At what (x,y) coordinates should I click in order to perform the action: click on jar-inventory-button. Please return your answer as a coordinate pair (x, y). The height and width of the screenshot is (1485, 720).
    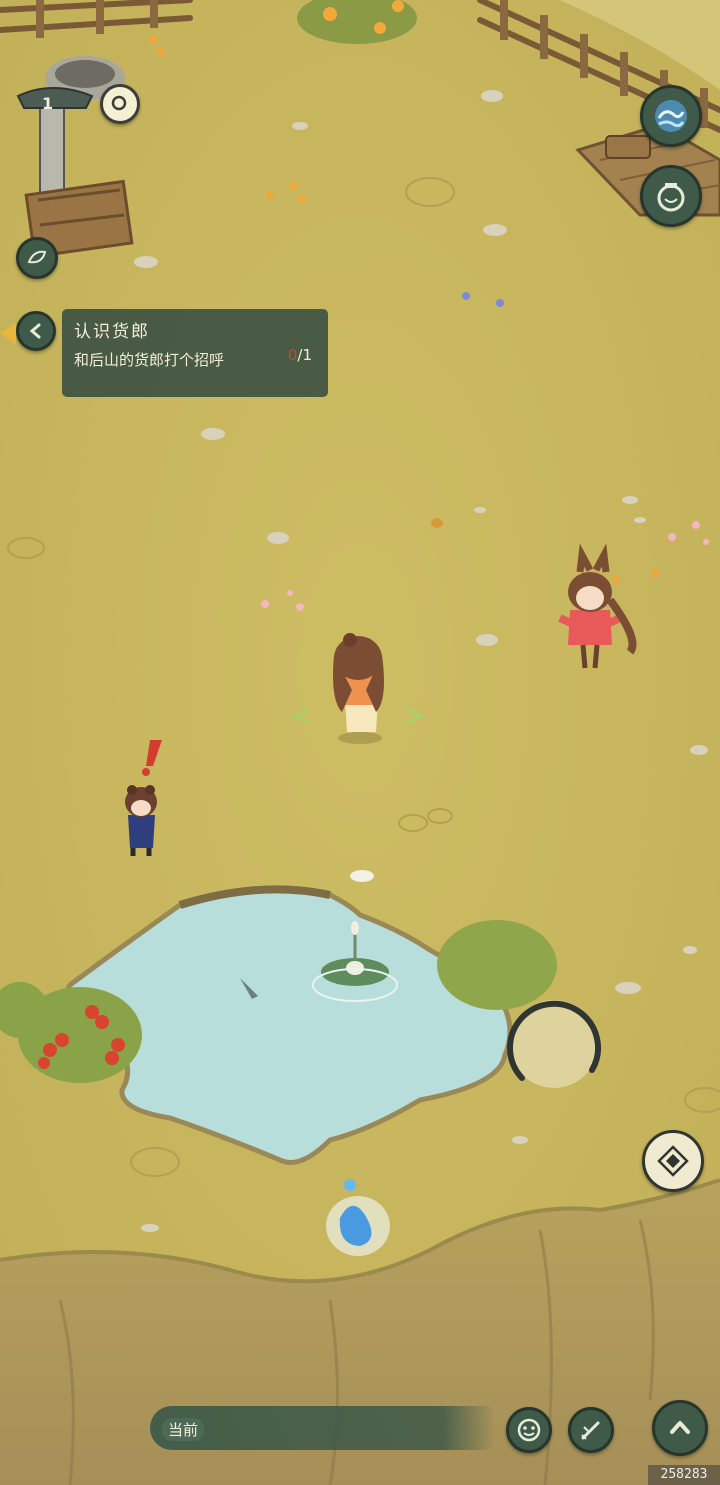
    Looking at the image, I should click on (671, 196).